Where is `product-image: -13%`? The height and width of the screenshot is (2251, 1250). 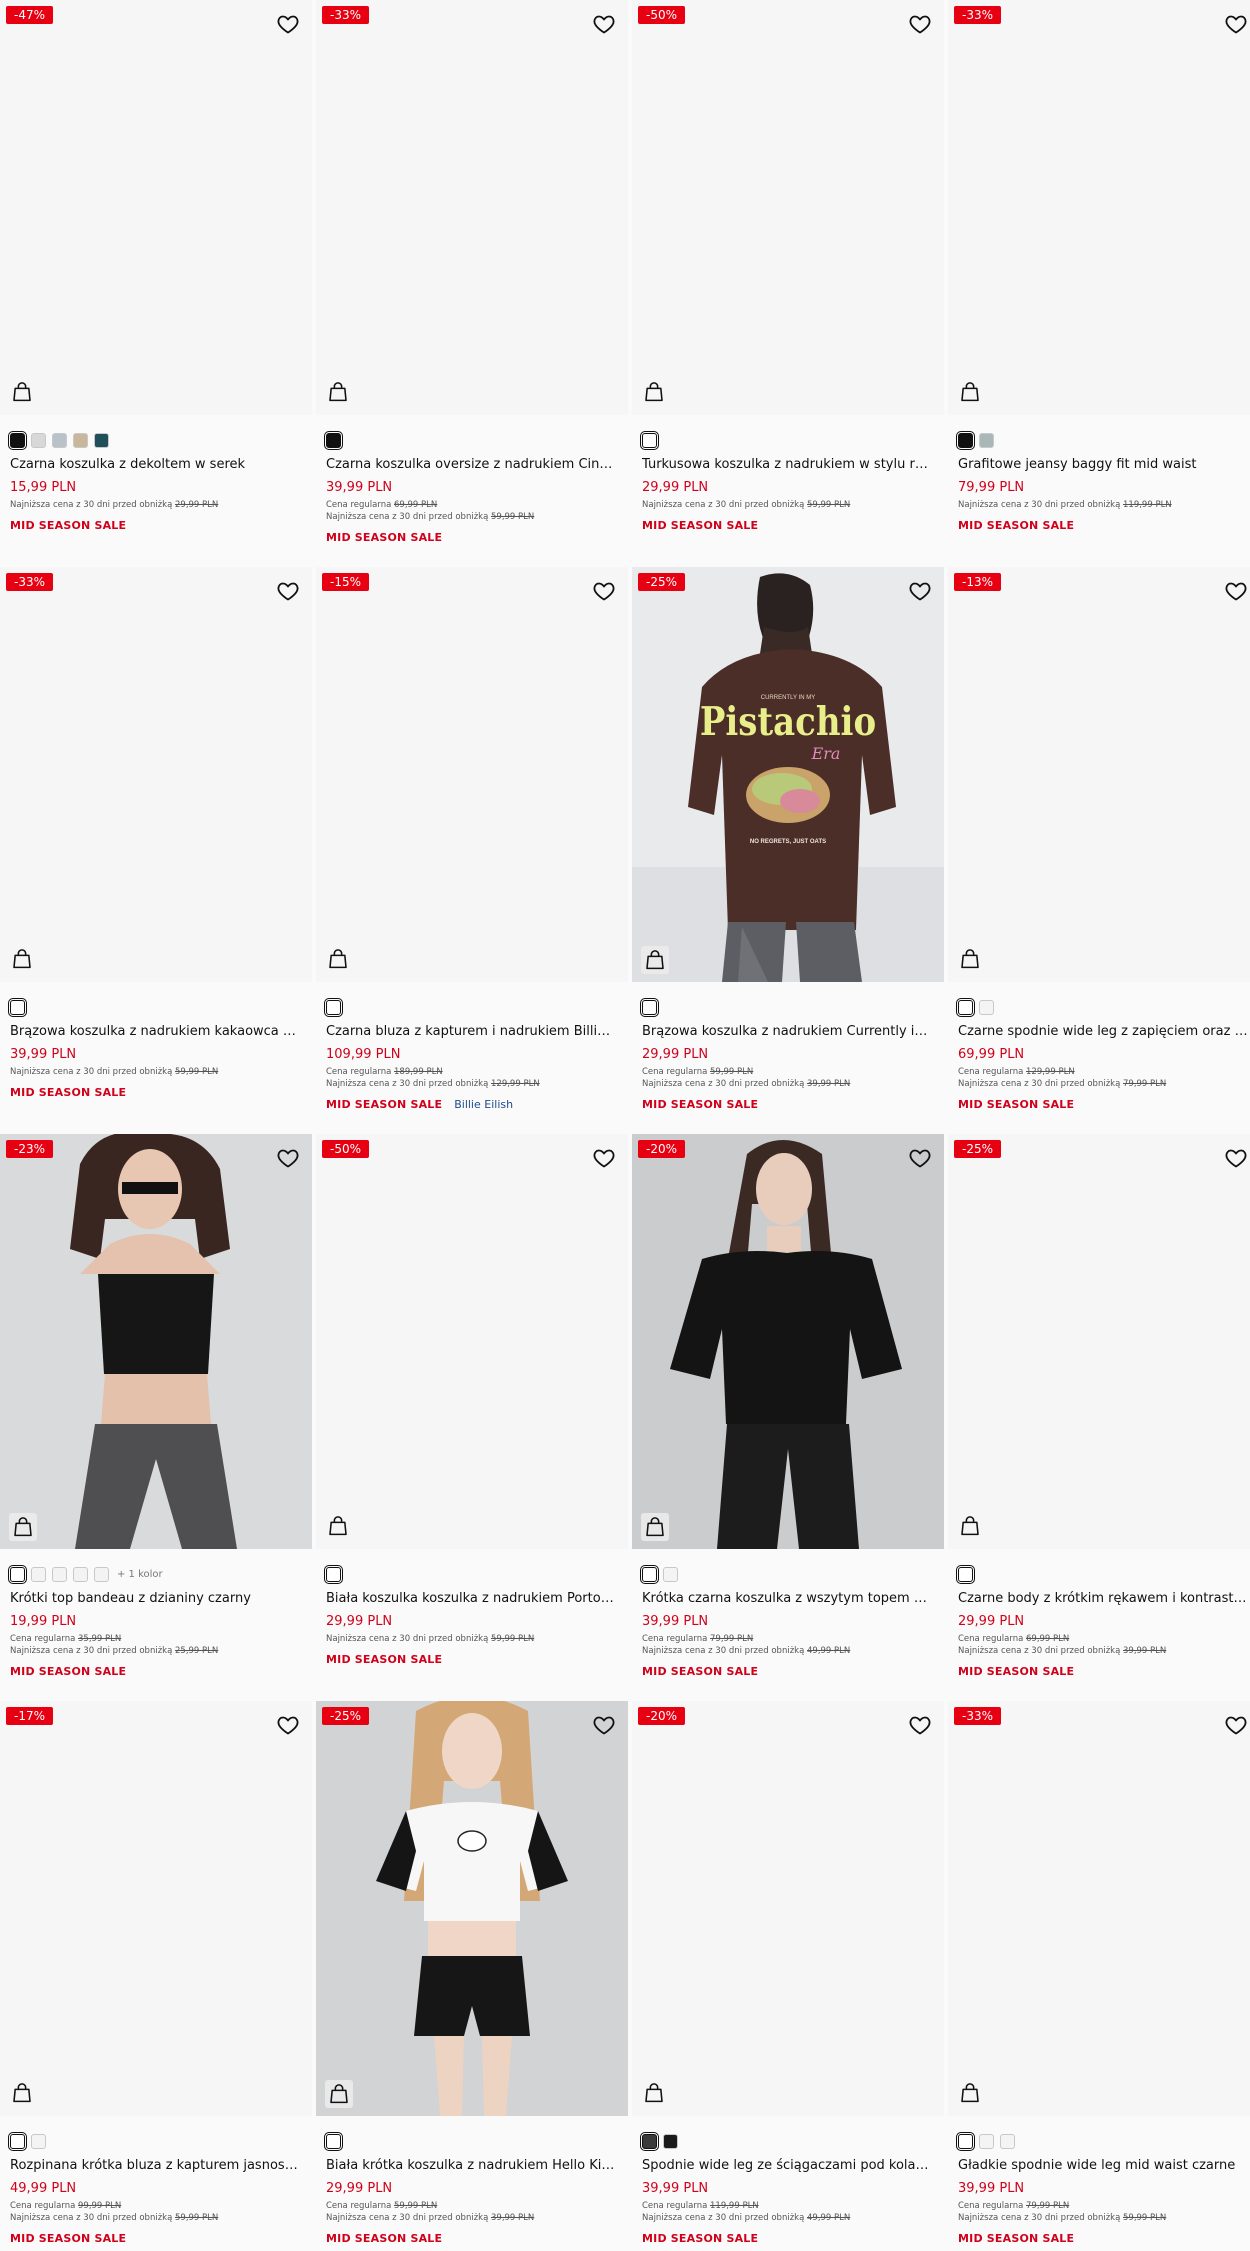 product-image: -13% is located at coordinates (1099, 774).